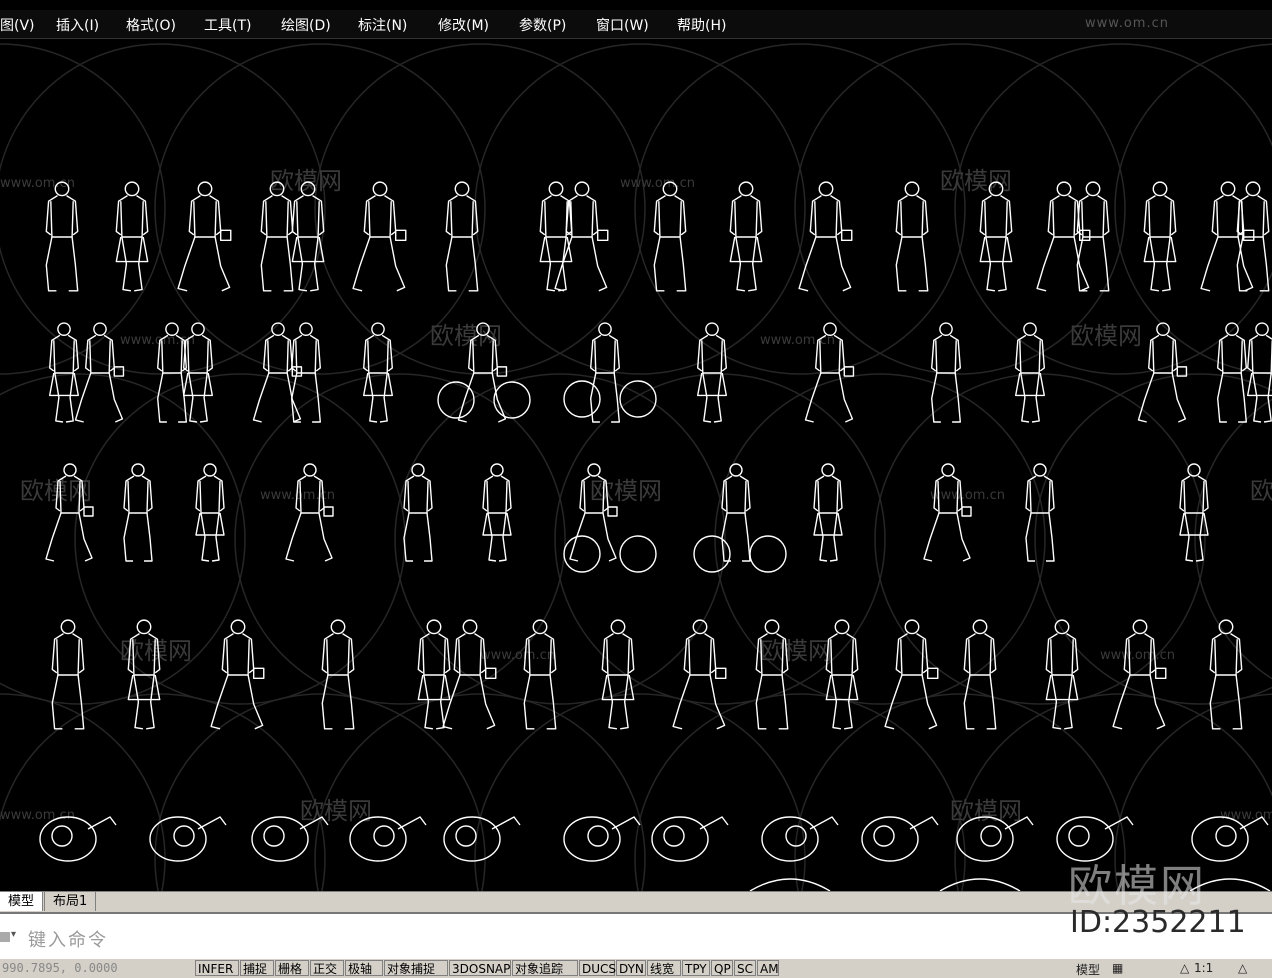 This screenshot has width=1272, height=978. Describe the element at coordinates (696, 968) in the screenshot. I see `status-tpy-button: TPY` at that location.